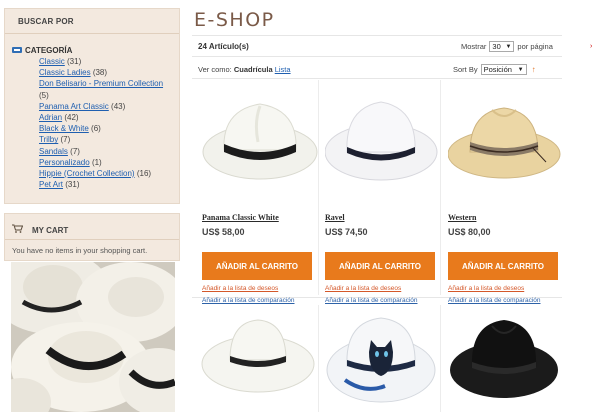  What do you see at coordinates (240, 217) in the screenshot?
I see `product-name: Panama Classic White` at bounding box center [240, 217].